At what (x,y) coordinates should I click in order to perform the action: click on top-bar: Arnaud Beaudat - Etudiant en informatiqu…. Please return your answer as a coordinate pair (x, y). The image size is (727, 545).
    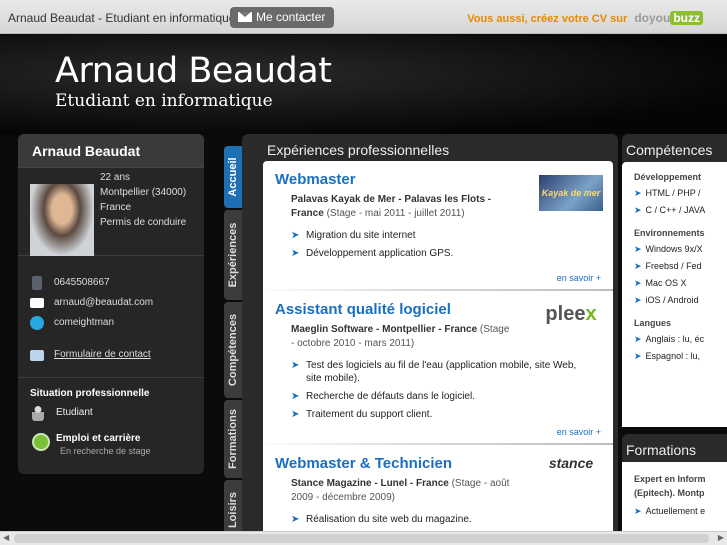
    Looking at the image, I should click on (363, 17).